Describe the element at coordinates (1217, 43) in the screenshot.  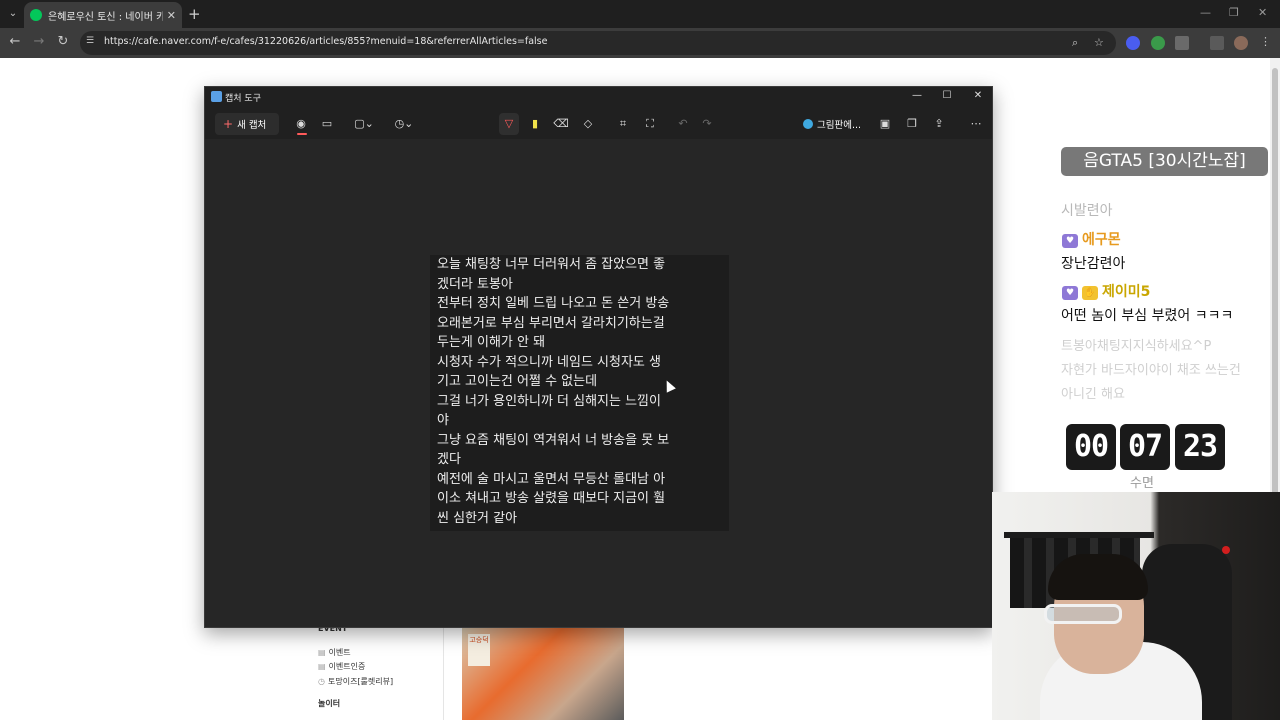
I see `reading-list-icon` at that location.